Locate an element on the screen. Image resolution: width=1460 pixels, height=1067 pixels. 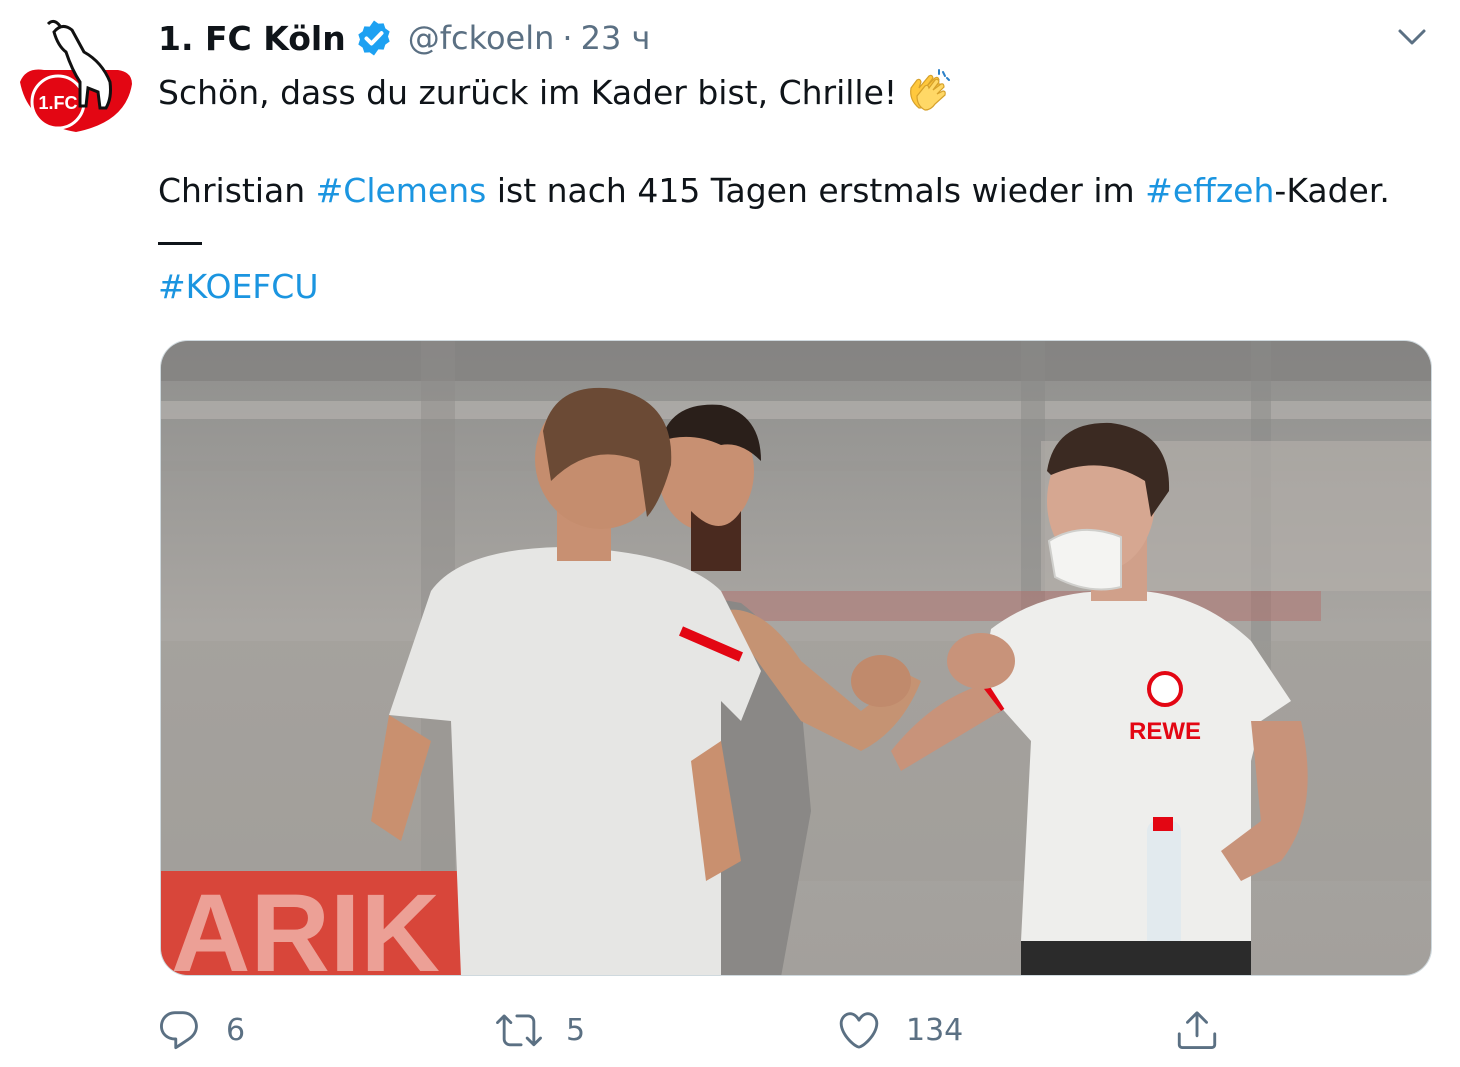
share-icon is located at coordinates (1197, 1030).